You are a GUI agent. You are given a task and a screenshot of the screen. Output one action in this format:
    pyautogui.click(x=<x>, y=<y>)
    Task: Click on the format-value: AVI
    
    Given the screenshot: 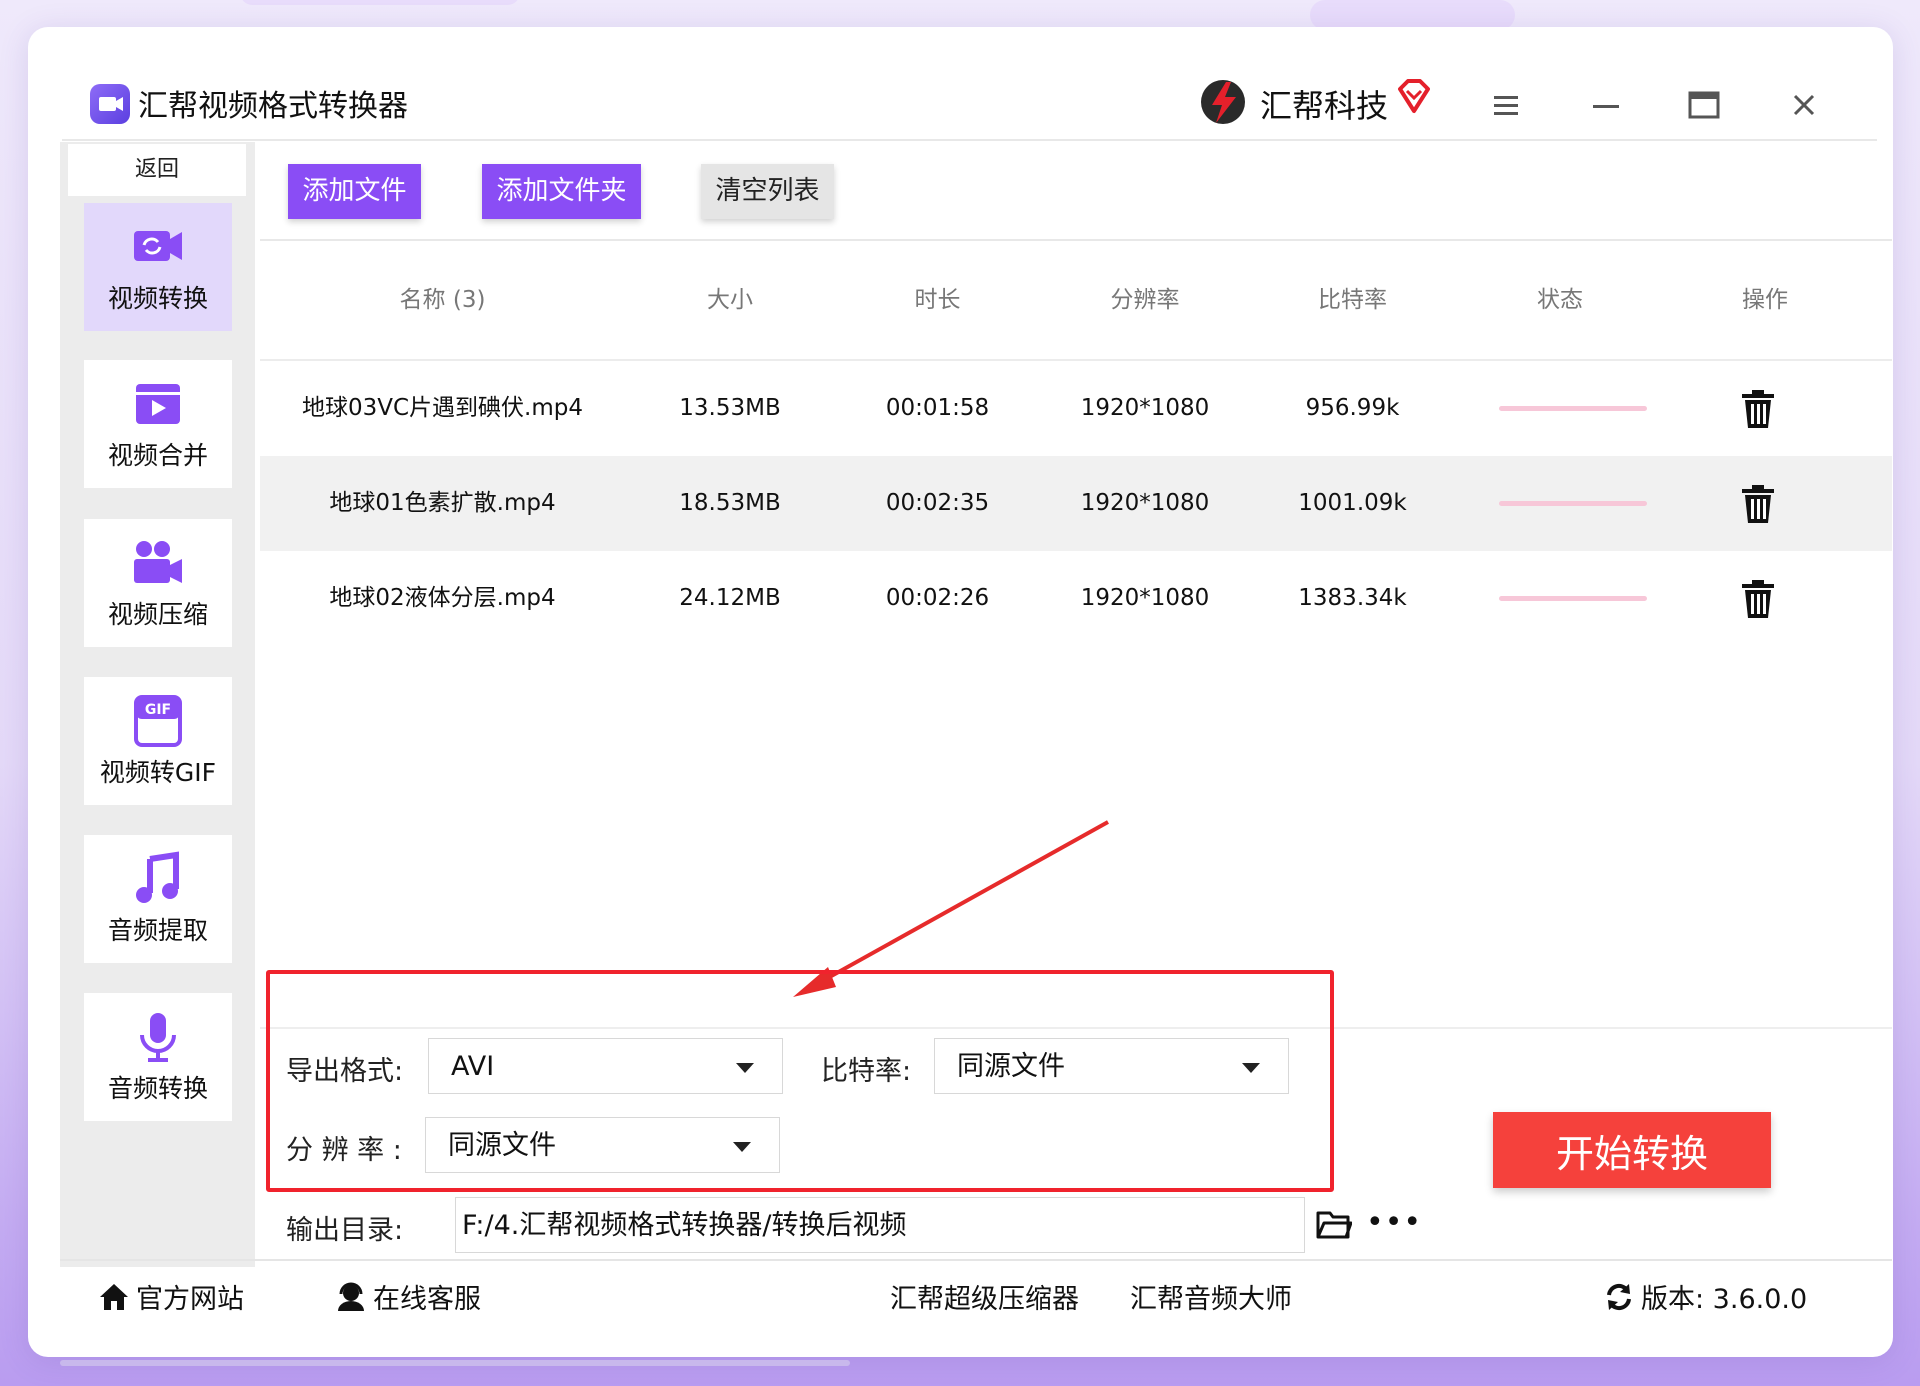 What is the action you would take?
    pyautogui.click(x=473, y=1066)
    